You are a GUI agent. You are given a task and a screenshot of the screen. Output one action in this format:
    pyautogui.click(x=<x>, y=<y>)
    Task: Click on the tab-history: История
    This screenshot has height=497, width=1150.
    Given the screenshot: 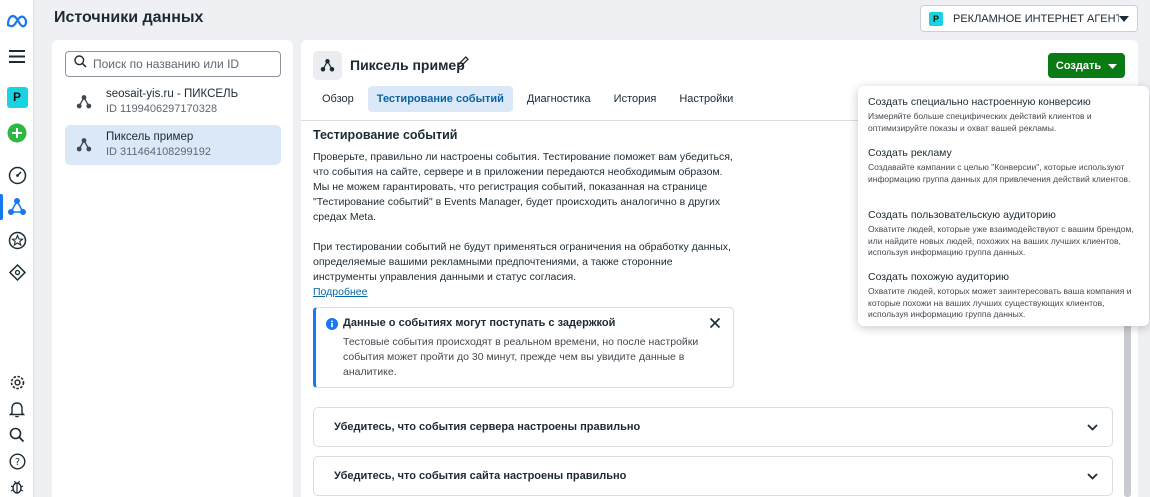 What is the action you would take?
    pyautogui.click(x=635, y=99)
    